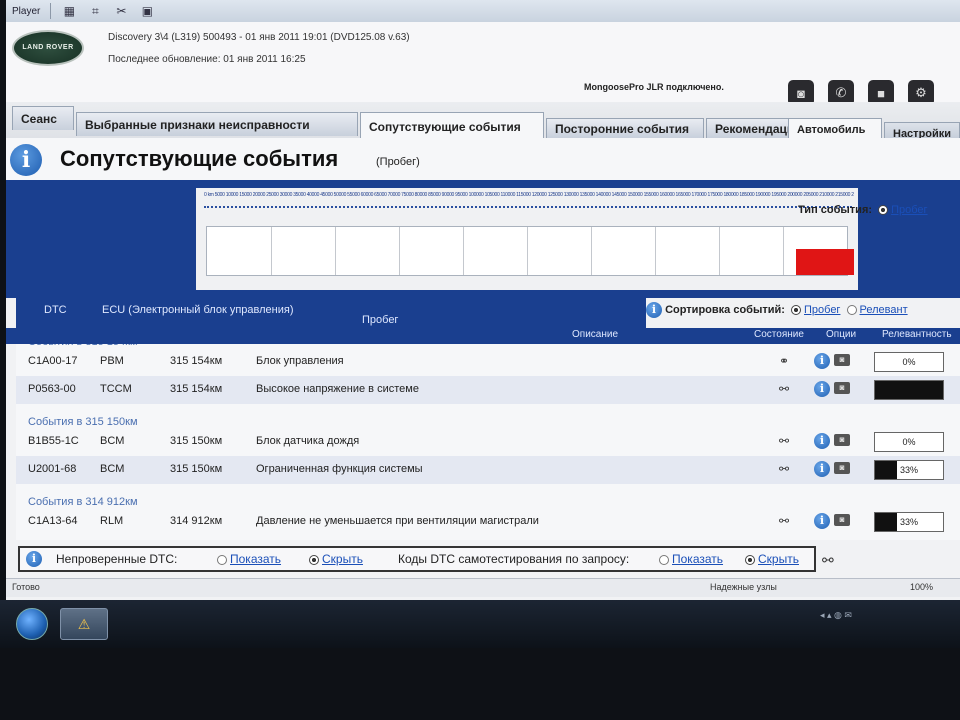  What do you see at coordinates (69, 11) in the screenshot?
I see `grid-icon: ▦` at bounding box center [69, 11].